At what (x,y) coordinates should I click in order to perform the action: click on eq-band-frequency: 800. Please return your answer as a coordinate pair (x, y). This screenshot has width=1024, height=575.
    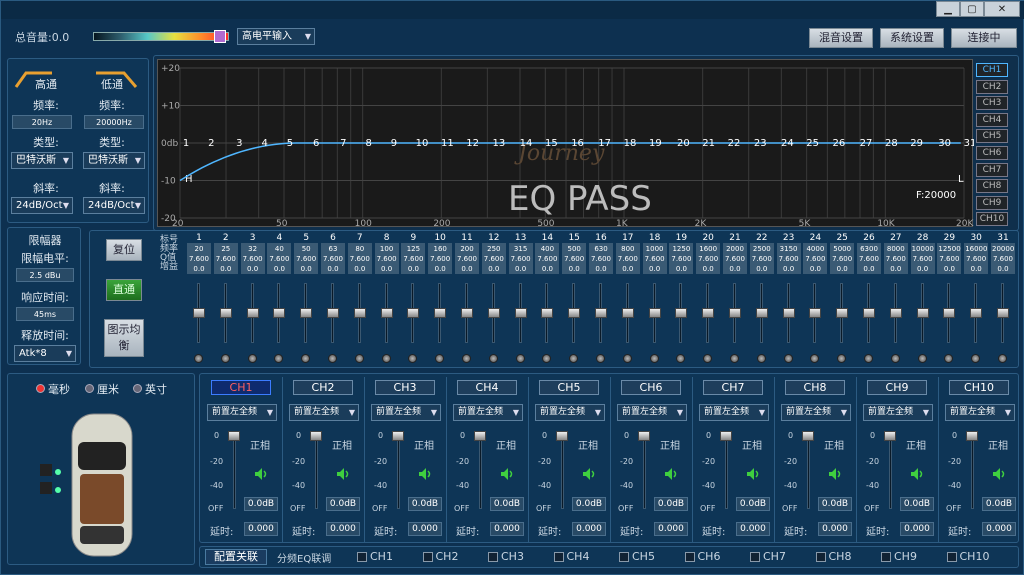
    Looking at the image, I should click on (628, 249).